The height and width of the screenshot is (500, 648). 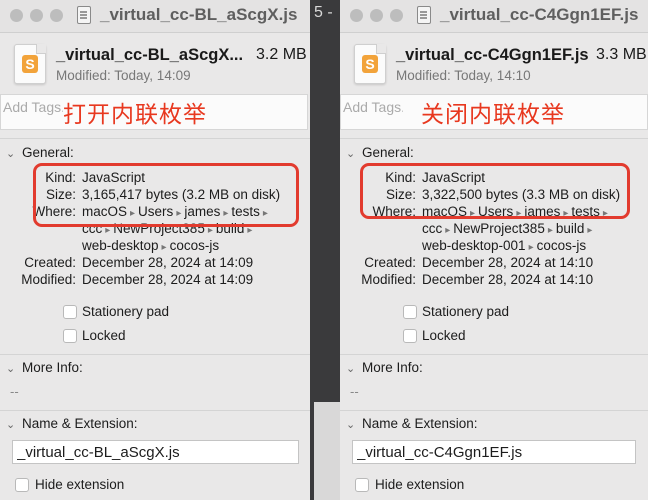 I want to click on path-segment: web-desktop-001, so click(x=474, y=245).